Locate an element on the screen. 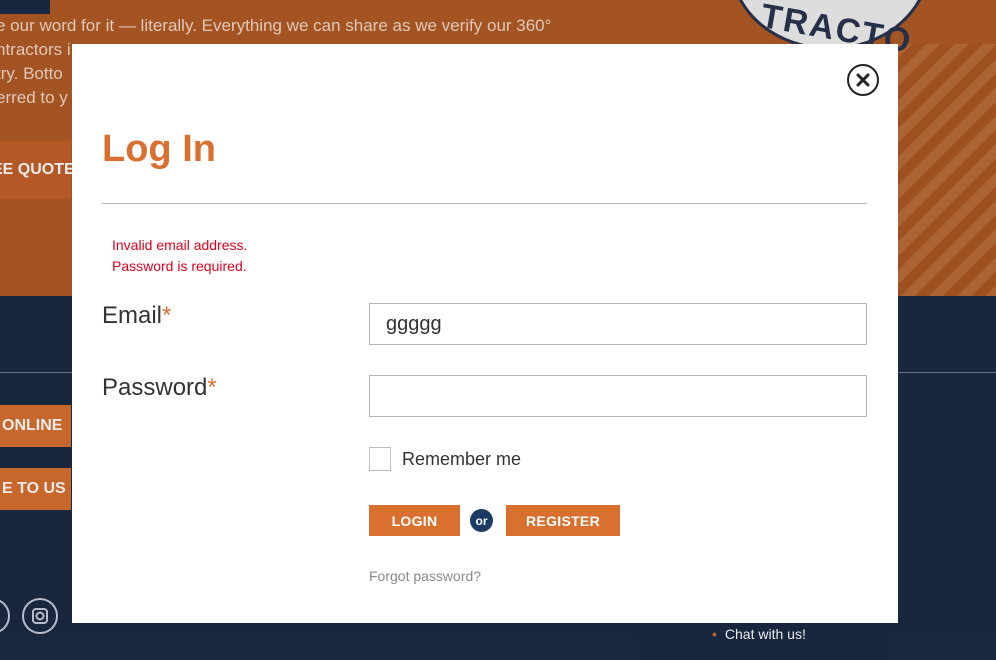  login-button: LOGIN is located at coordinates (414, 520).